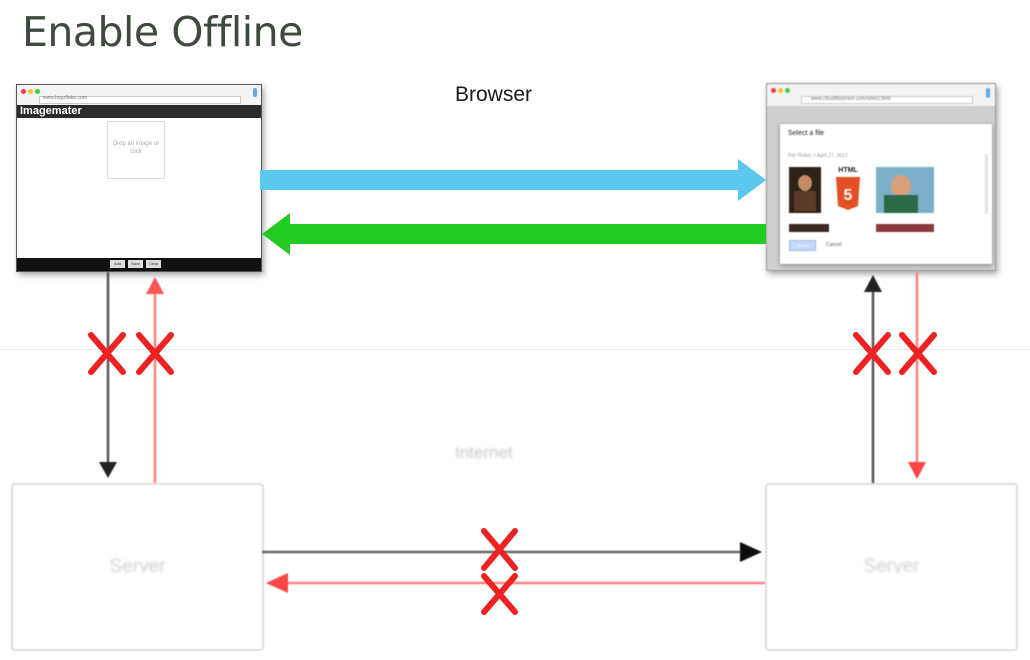 The image size is (1030, 660). Describe the element at coordinates (514, 234) in the screenshot. I see `green-arrow-left` at that location.